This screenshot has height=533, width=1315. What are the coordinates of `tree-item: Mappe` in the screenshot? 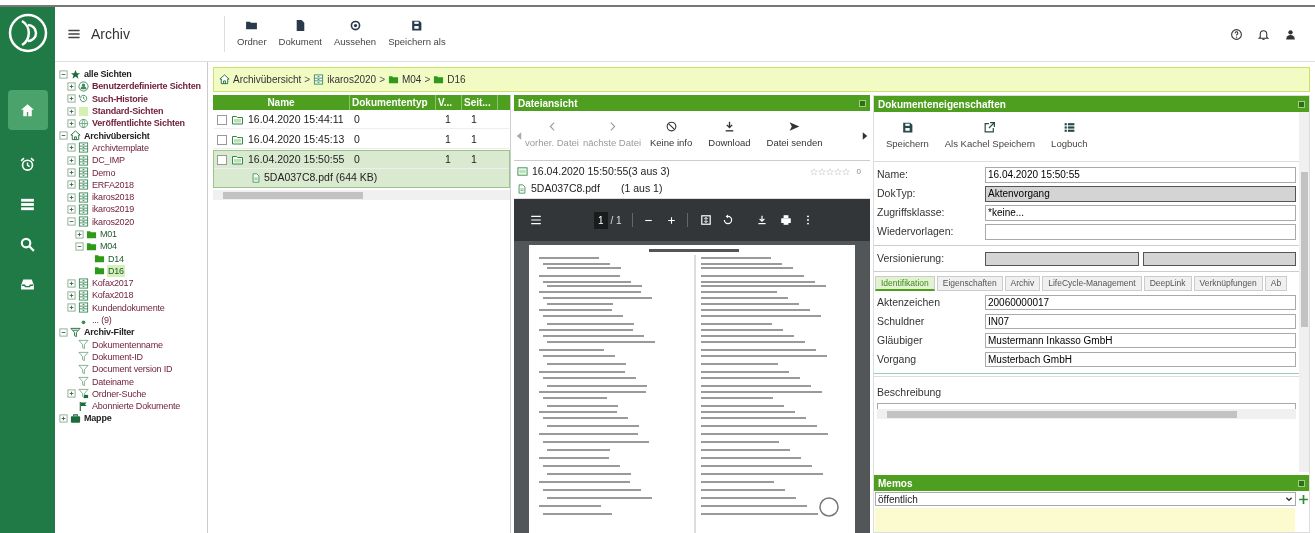 It's located at (98, 418).